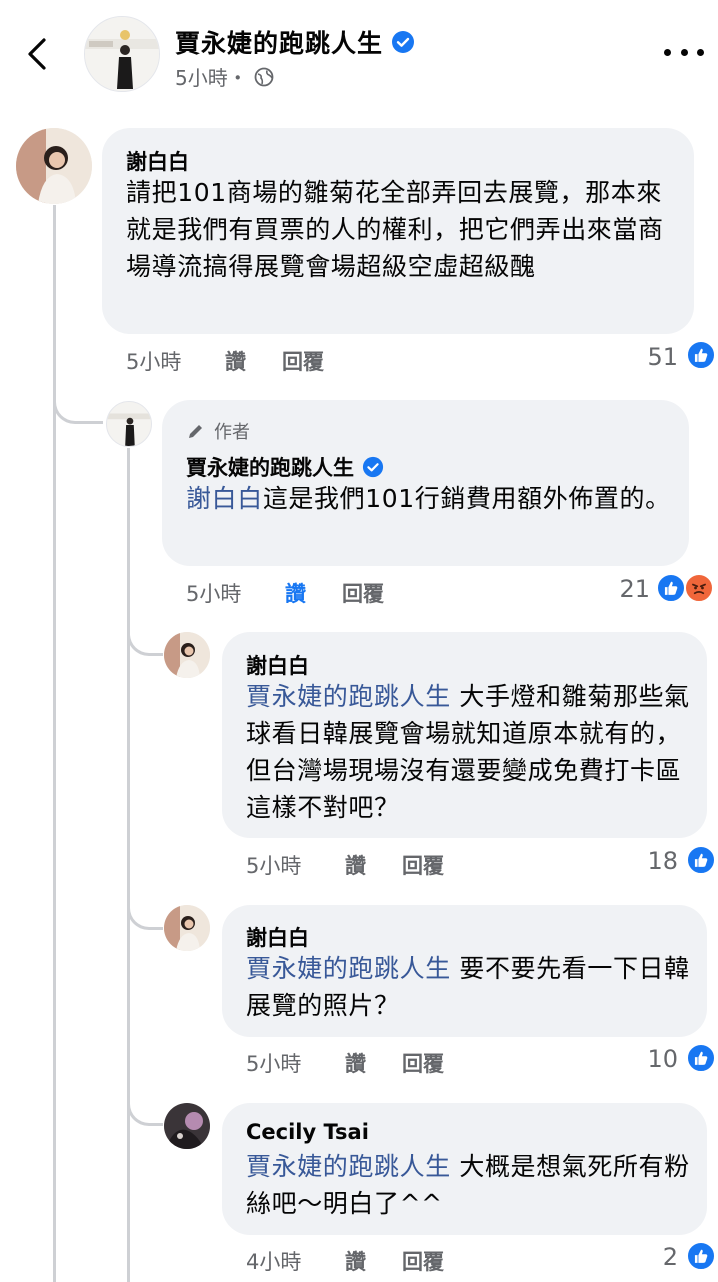 This screenshot has height=1282, width=718. Describe the element at coordinates (264, 76) in the screenshot. I see `globe-icon` at that location.